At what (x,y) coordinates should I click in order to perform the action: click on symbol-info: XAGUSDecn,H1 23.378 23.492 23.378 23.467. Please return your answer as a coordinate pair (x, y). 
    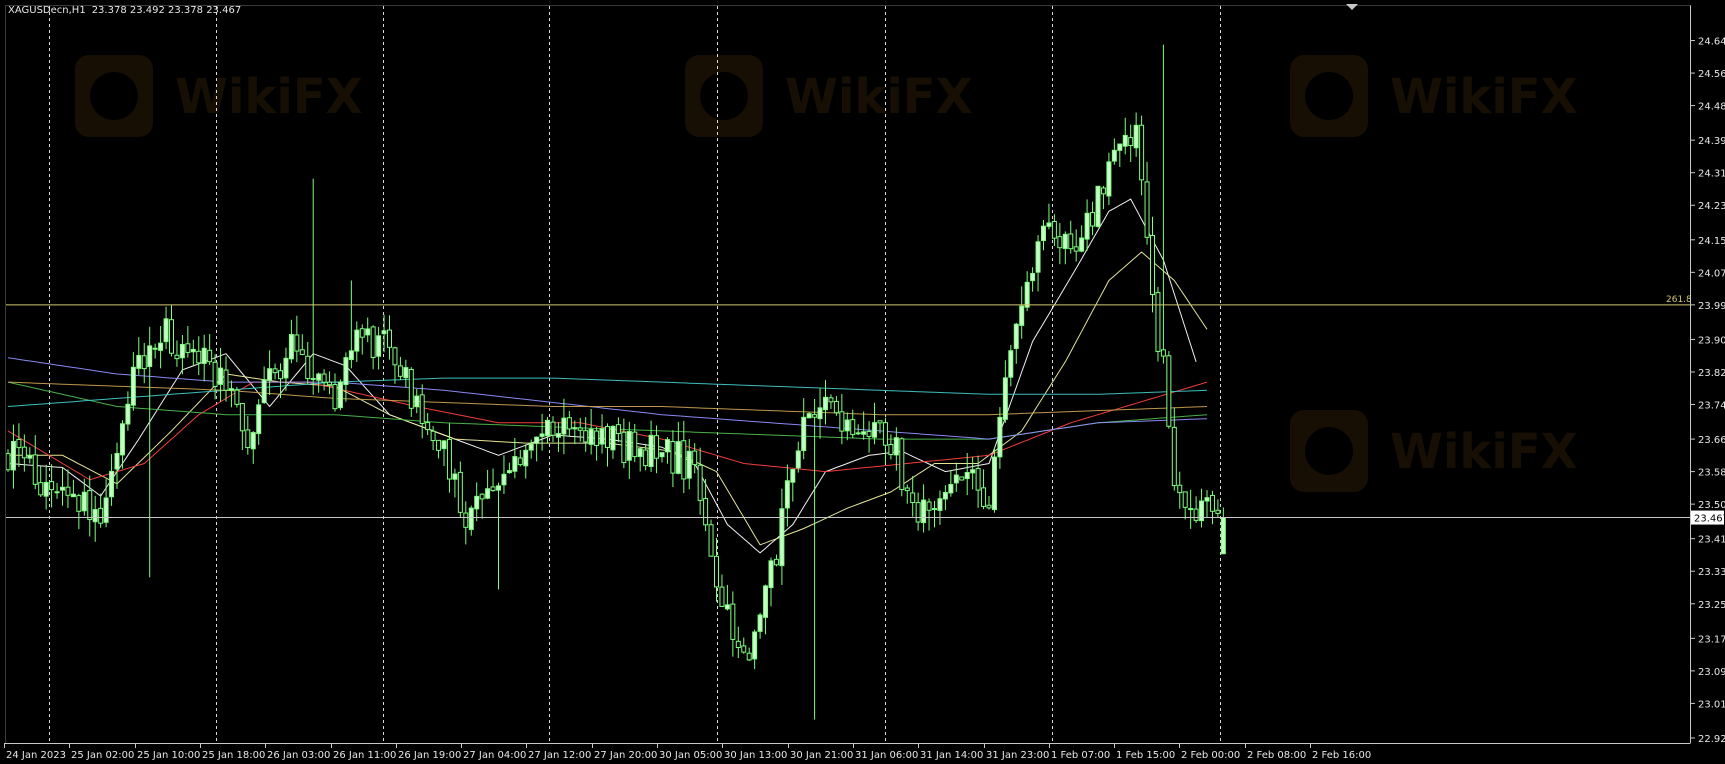
    Looking at the image, I should click on (124, 10).